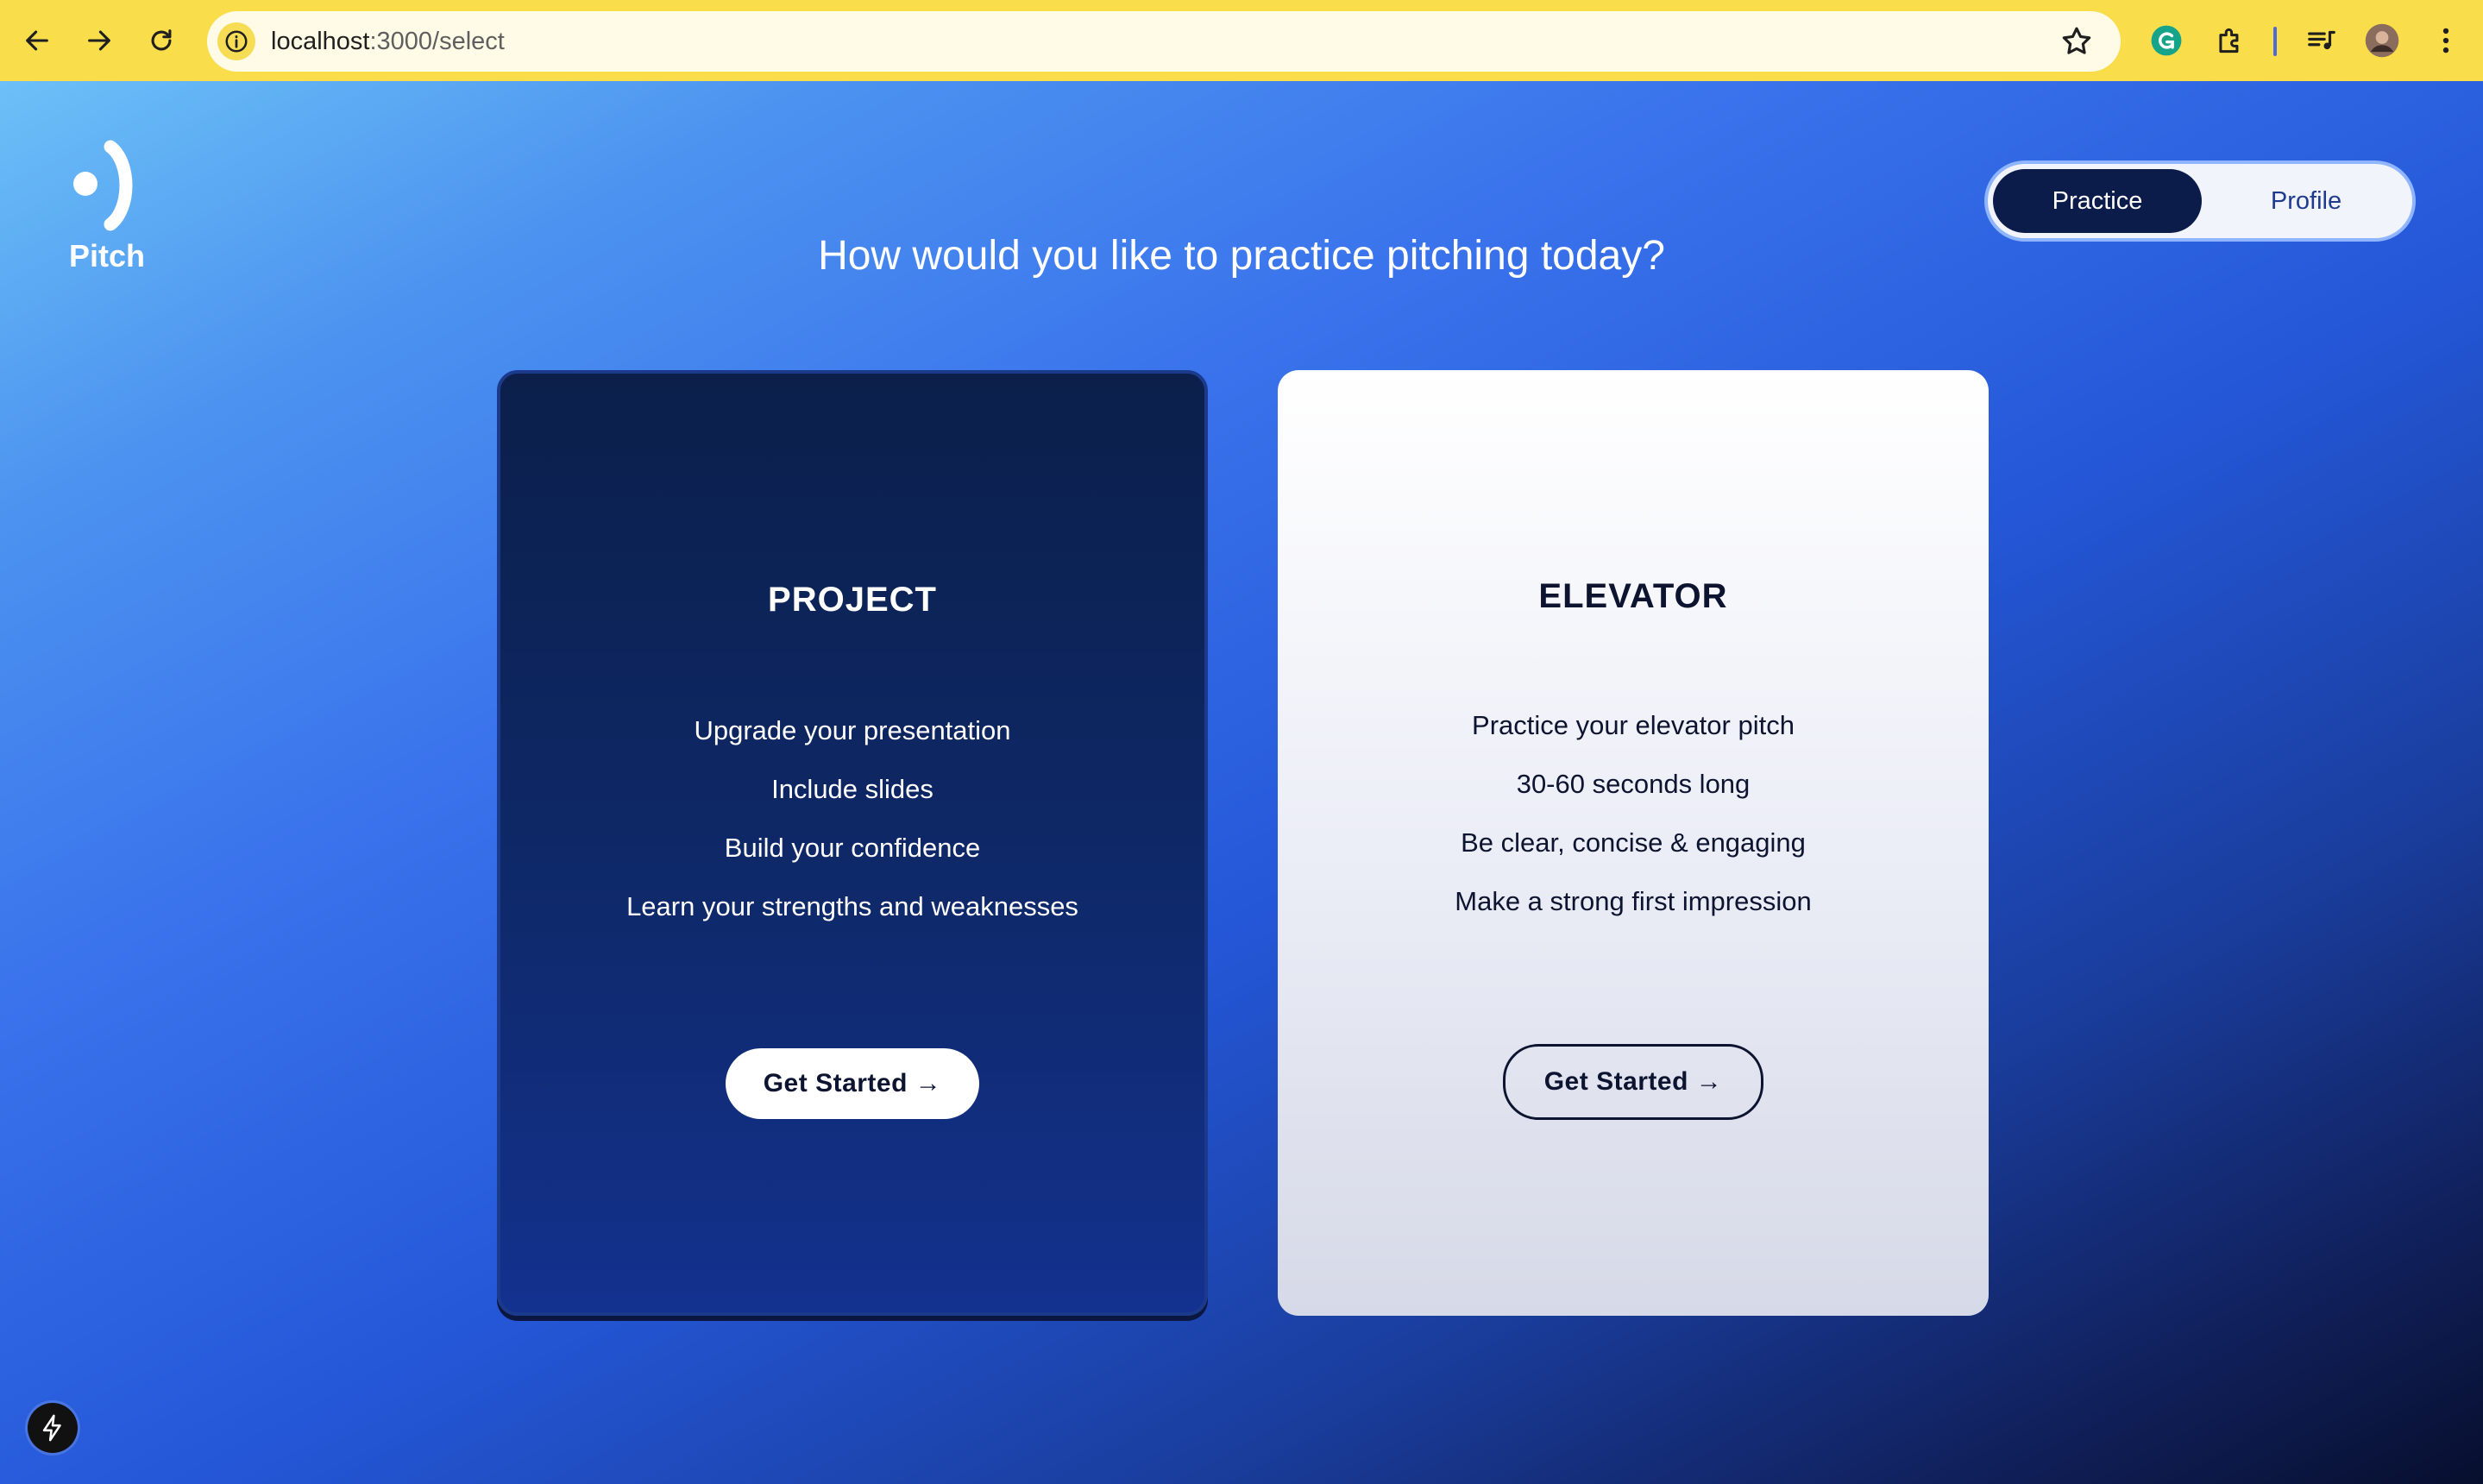 This screenshot has width=2483, height=1484. I want to click on avatar, so click(2382, 40).